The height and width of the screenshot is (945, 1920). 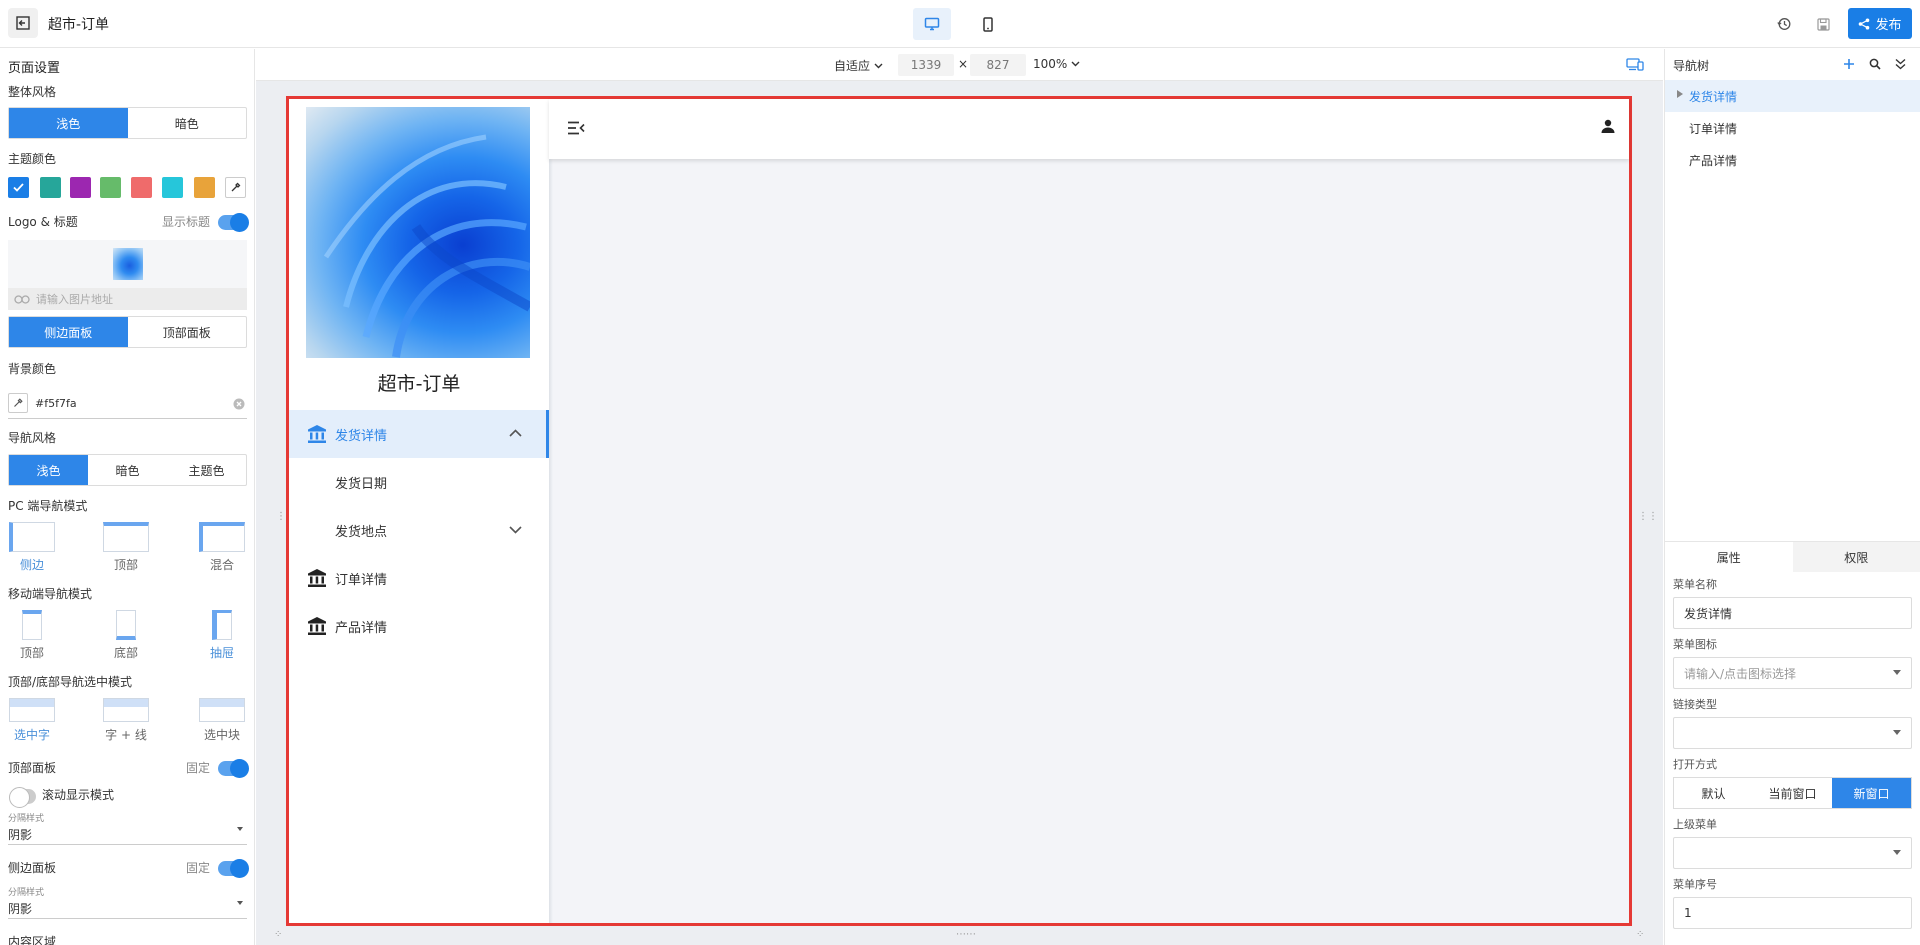 What do you see at coordinates (204, 187) in the screenshot?
I see `theme-swatch-orange` at bounding box center [204, 187].